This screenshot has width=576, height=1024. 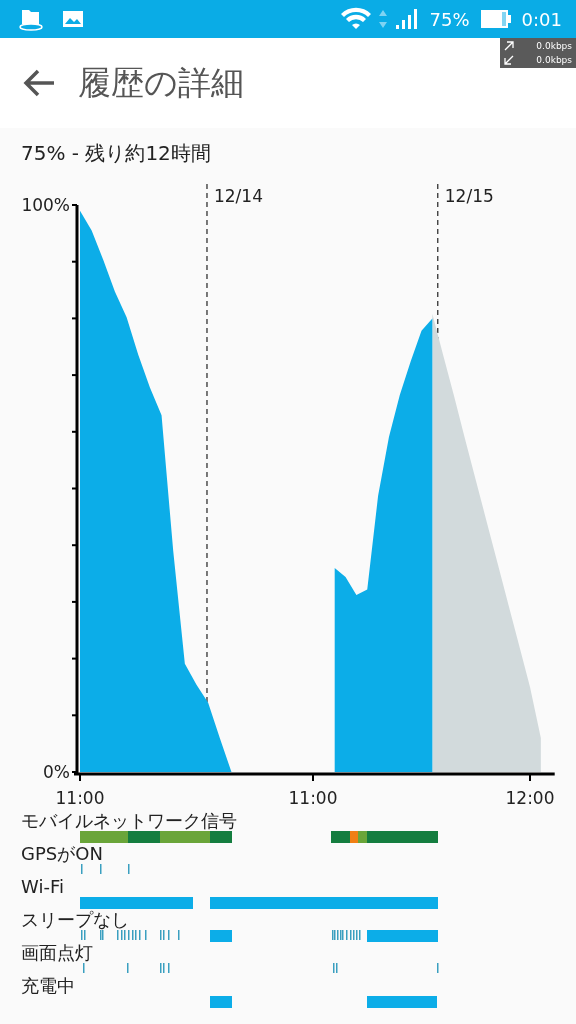 I want to click on back-arrow-icon, so click(x=39, y=83).